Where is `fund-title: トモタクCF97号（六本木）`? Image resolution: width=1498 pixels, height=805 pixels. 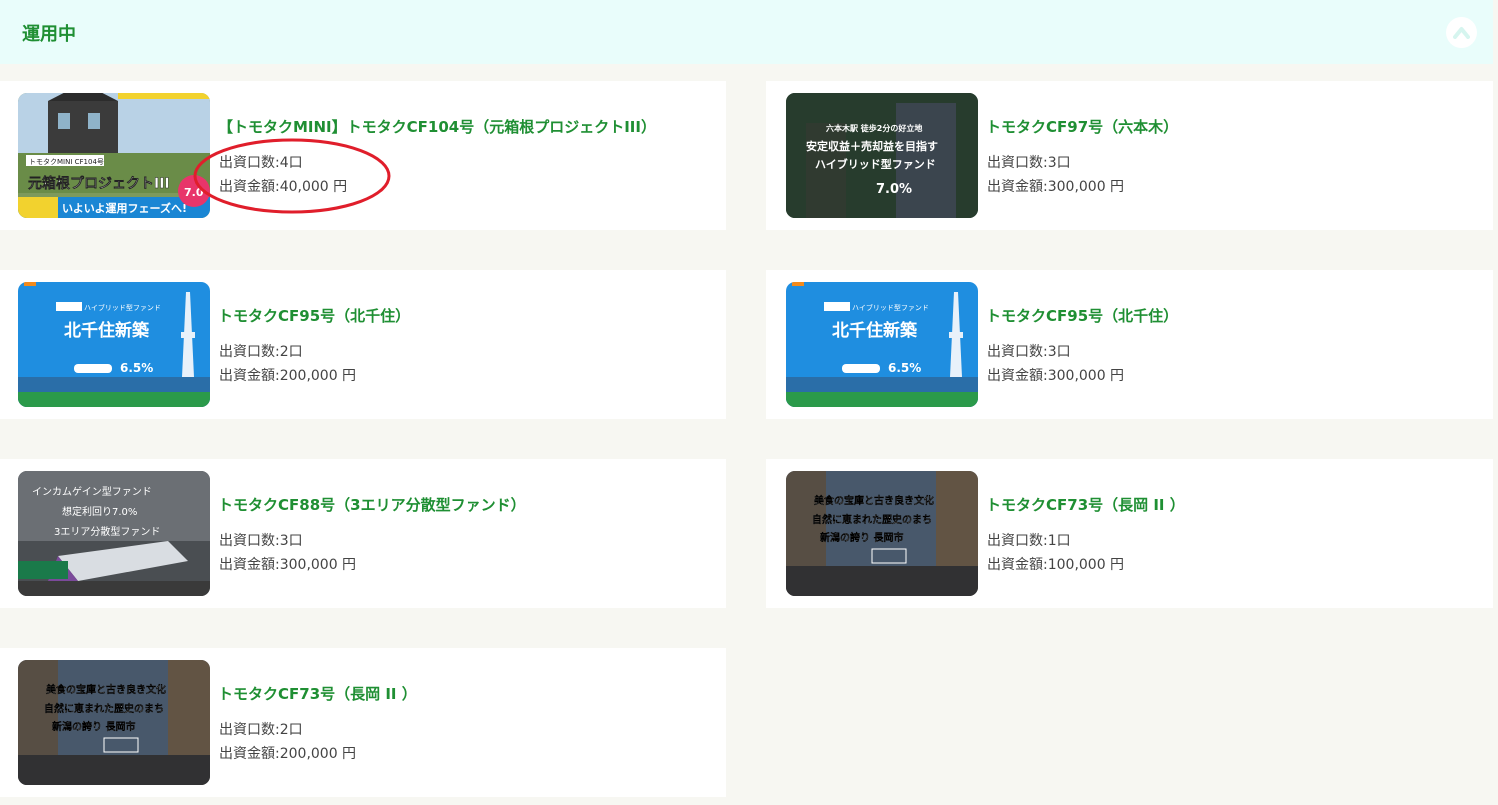 fund-title: トモタクCF97号（六本木） is located at coordinates (1082, 126).